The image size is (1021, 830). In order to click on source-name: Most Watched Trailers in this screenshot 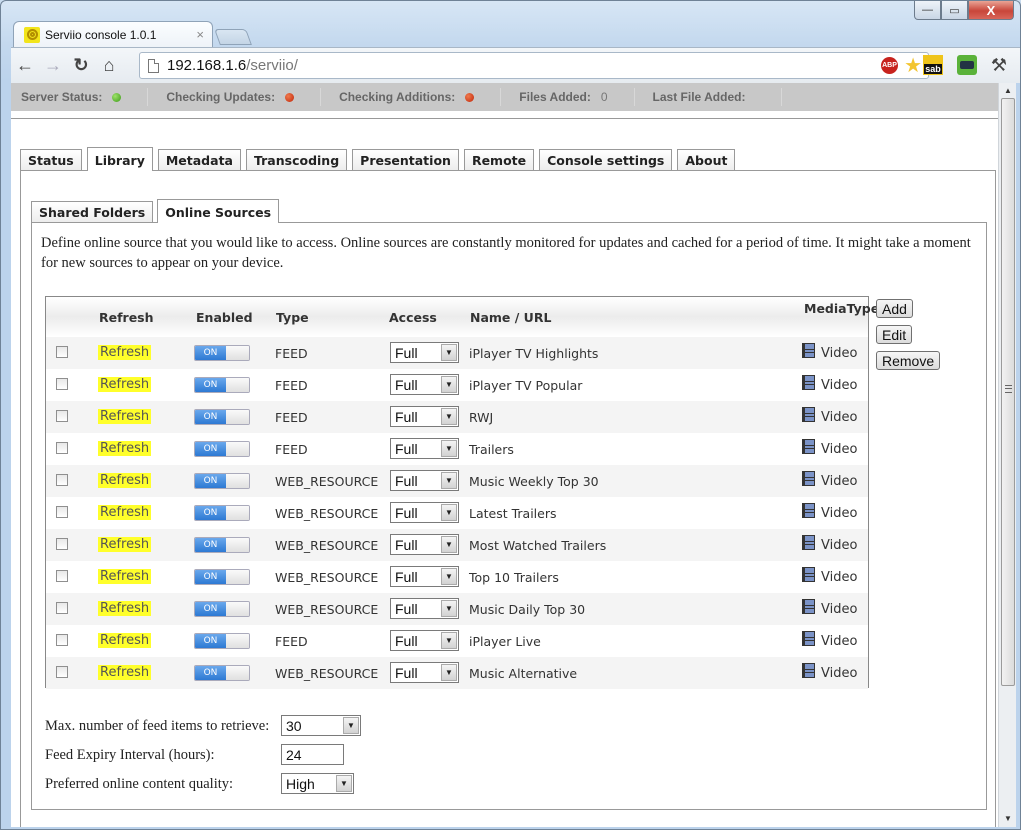, I will do `click(538, 545)`.